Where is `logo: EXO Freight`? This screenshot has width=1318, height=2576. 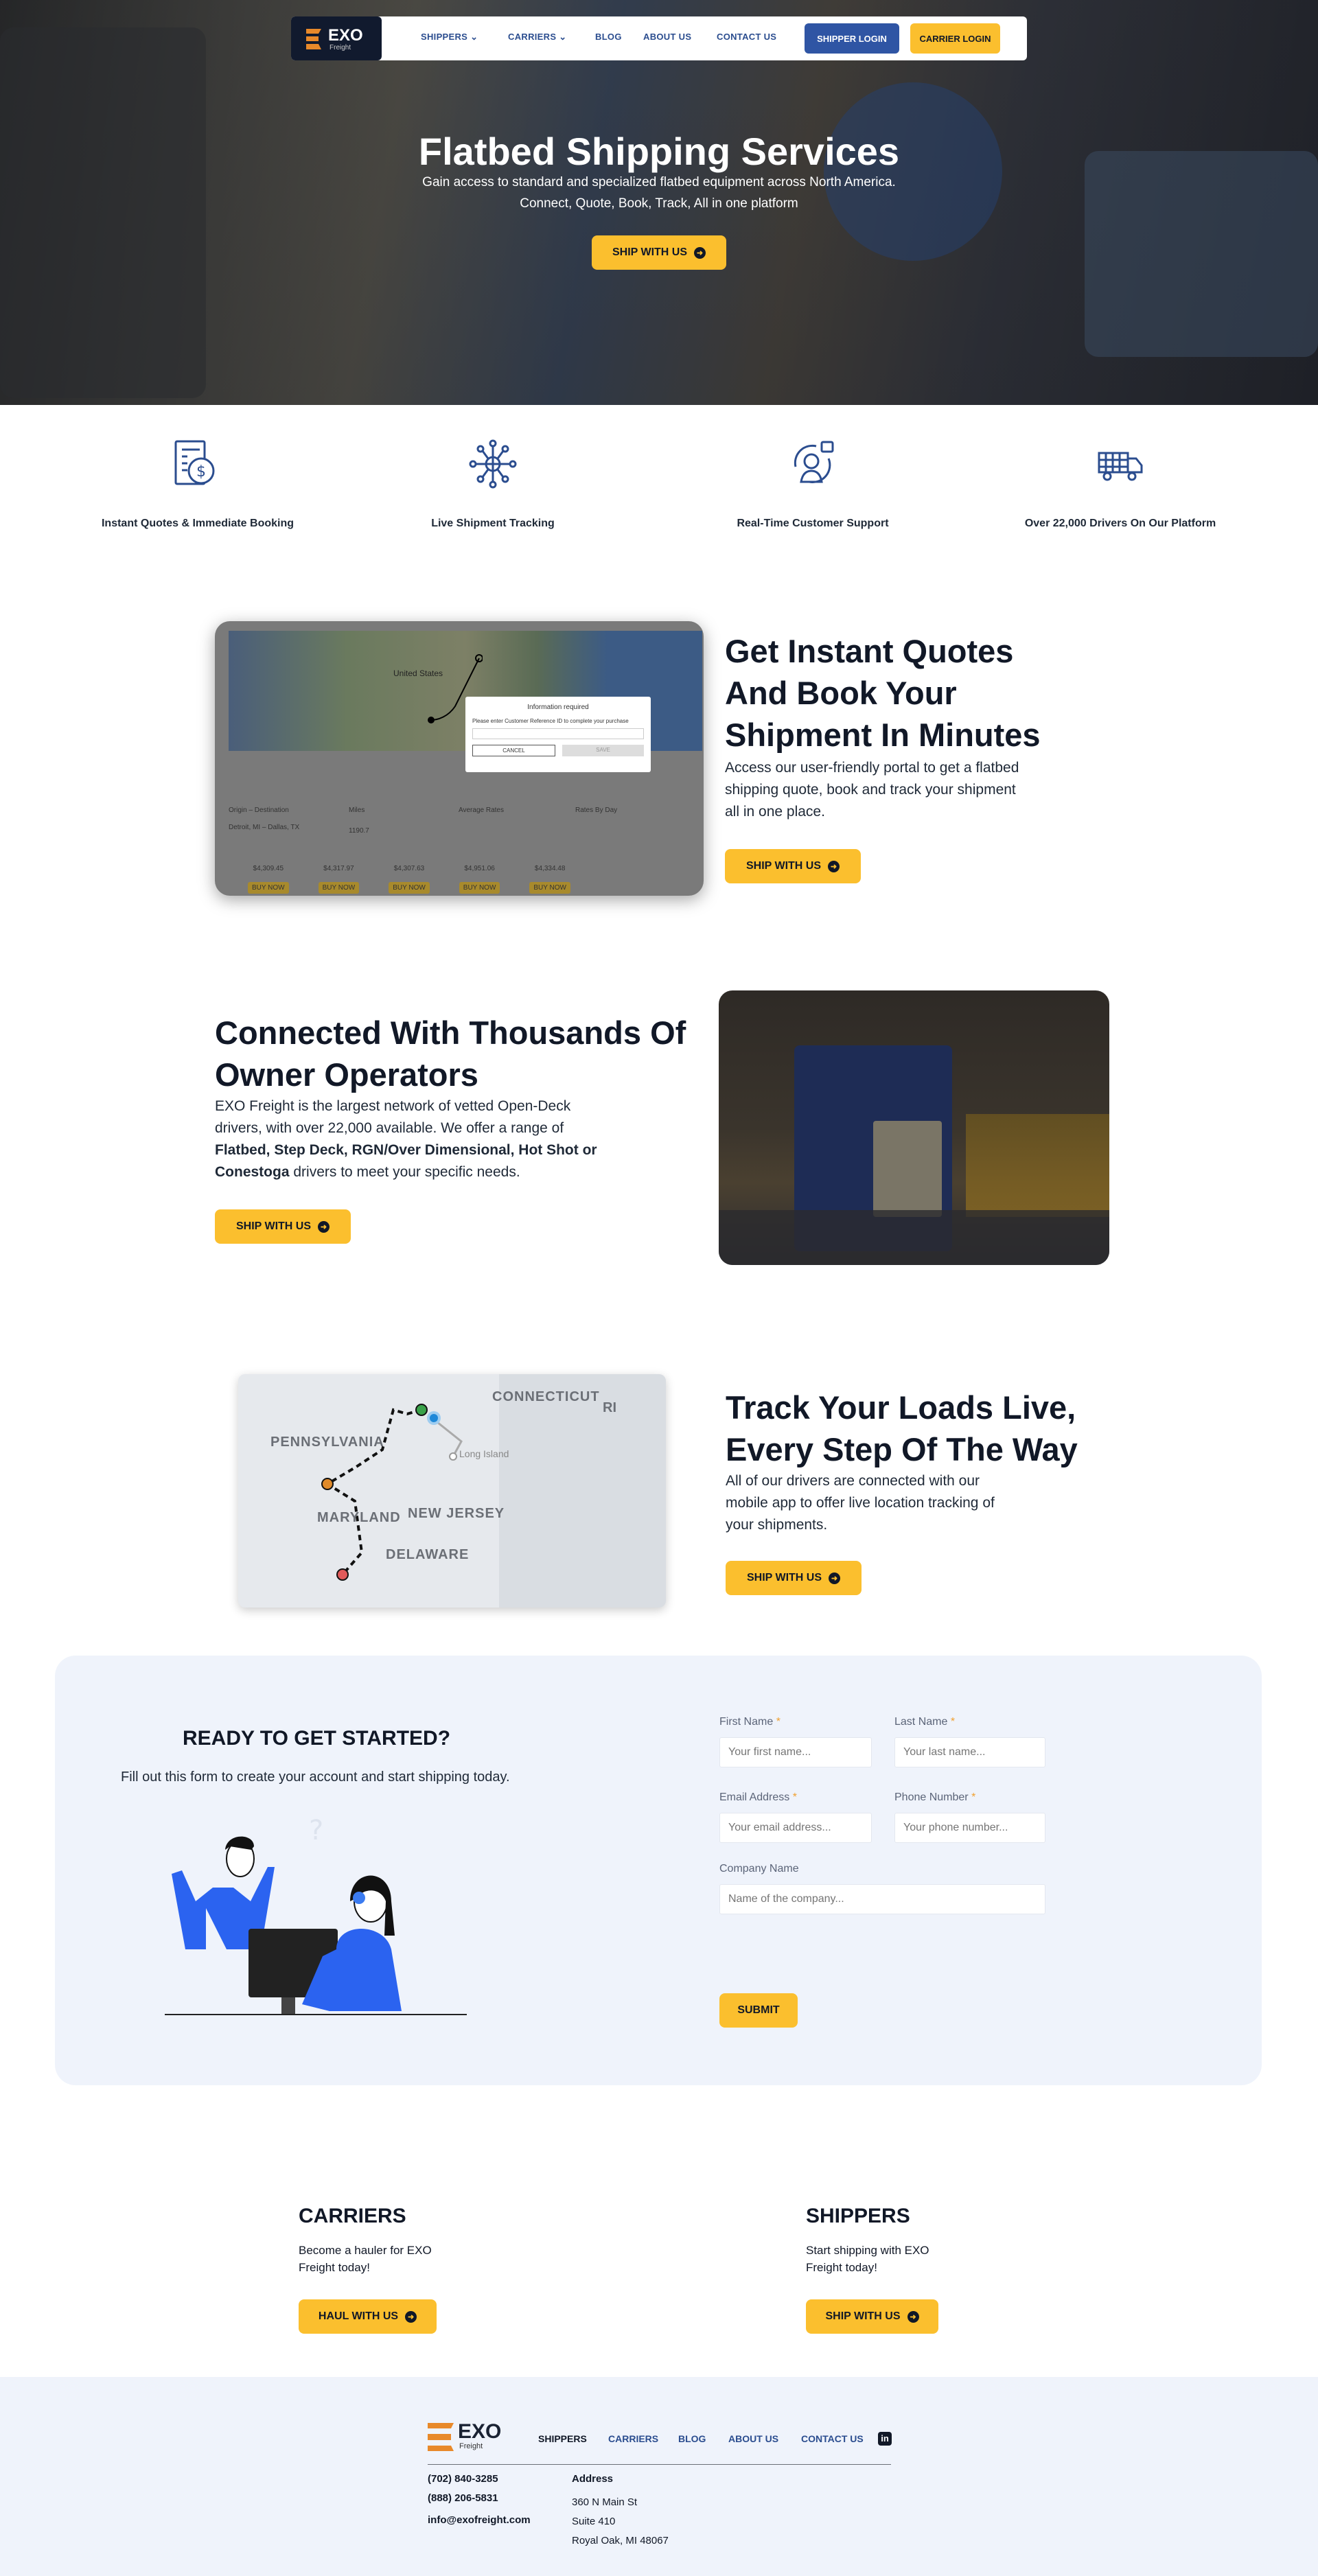 logo: EXO Freight is located at coordinates (336, 38).